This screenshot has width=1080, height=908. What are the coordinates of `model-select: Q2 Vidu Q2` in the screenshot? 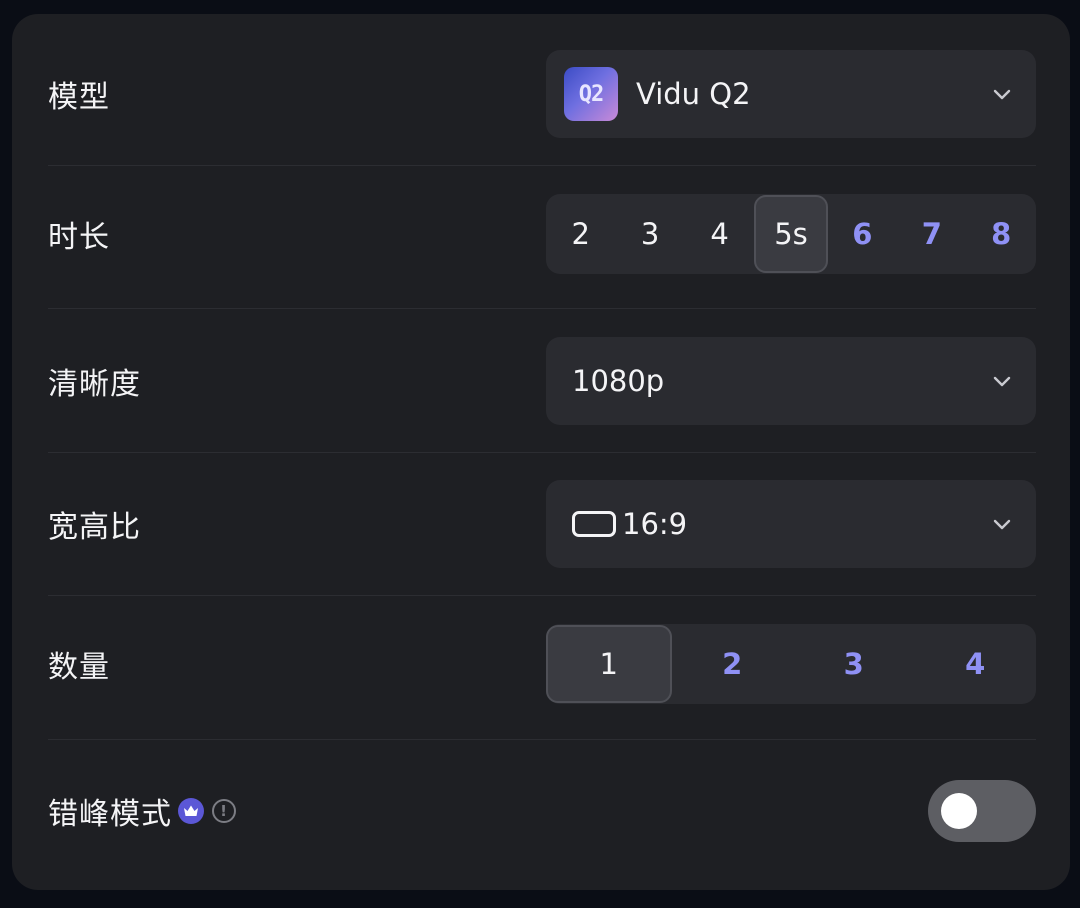 It's located at (791, 94).